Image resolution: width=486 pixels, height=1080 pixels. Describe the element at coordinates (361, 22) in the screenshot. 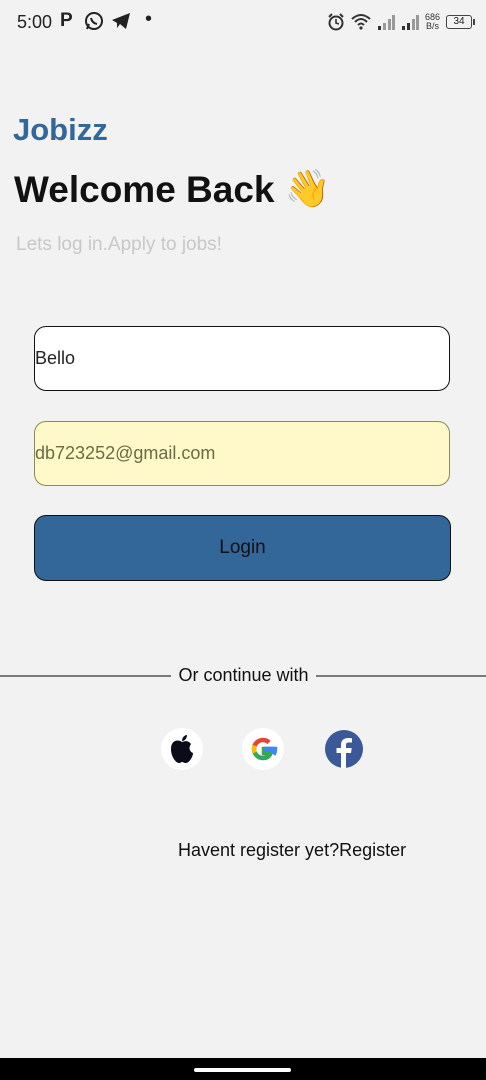

I see `wifi-icon` at that location.